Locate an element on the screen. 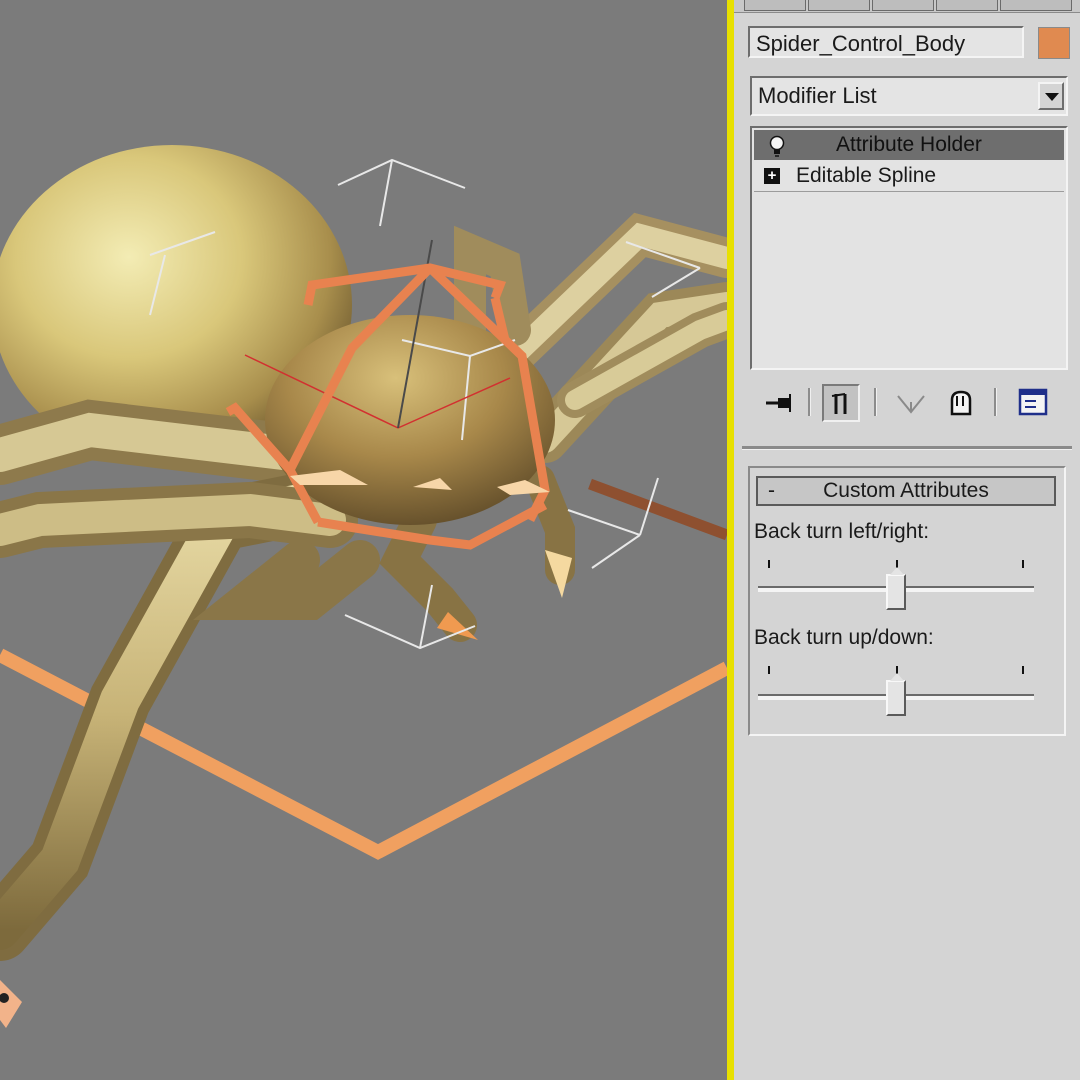 Image resolution: width=1080 pixels, height=1080 pixels. configure-modifier-sets-icon is located at coordinates (1033, 403).